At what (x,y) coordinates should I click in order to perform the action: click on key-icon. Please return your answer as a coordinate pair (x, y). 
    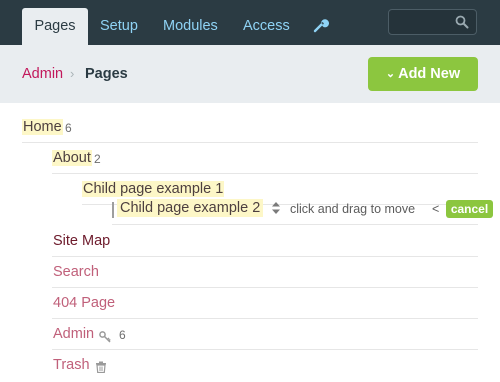
    Looking at the image, I should click on (105, 337).